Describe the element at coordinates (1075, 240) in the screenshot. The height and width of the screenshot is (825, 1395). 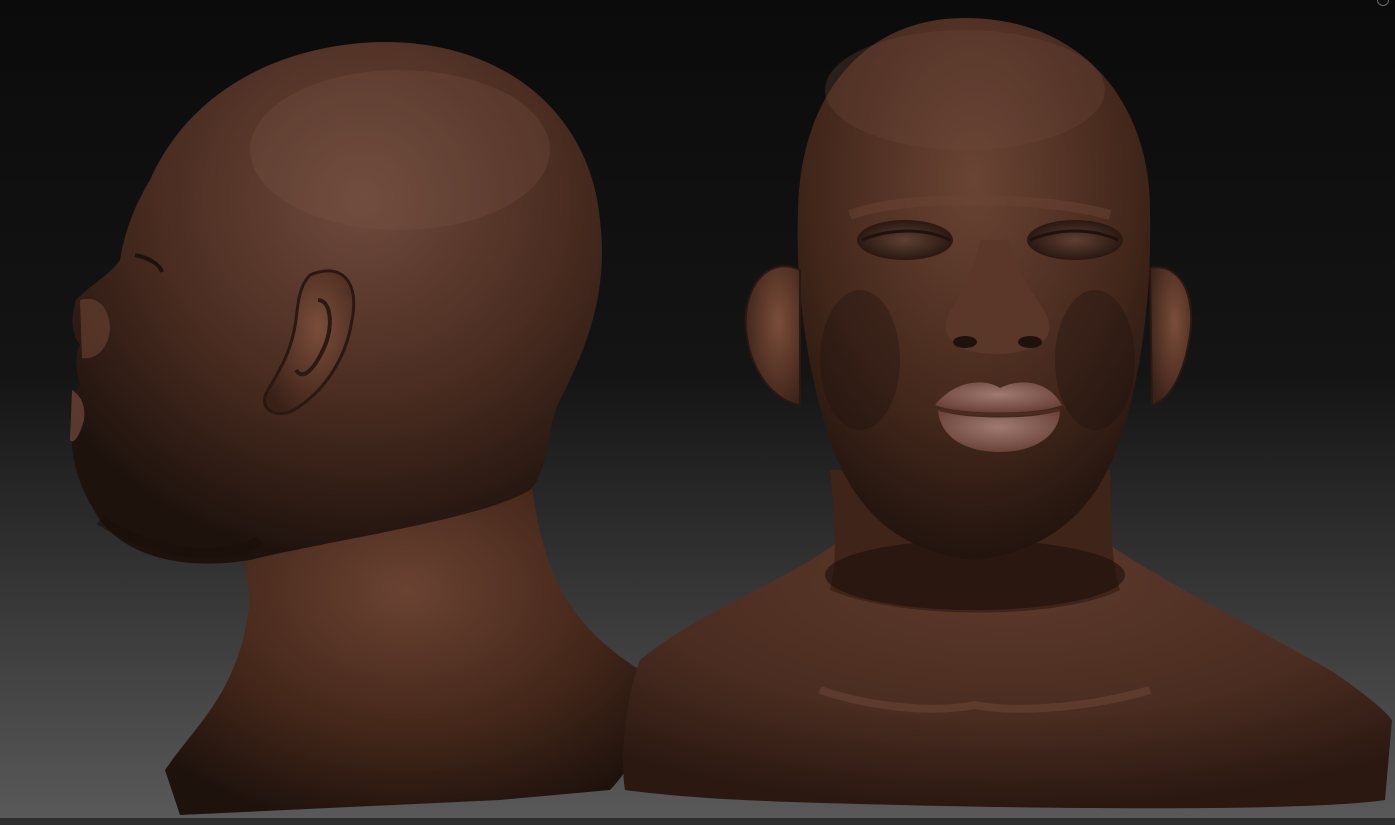
I see `eye-right` at that location.